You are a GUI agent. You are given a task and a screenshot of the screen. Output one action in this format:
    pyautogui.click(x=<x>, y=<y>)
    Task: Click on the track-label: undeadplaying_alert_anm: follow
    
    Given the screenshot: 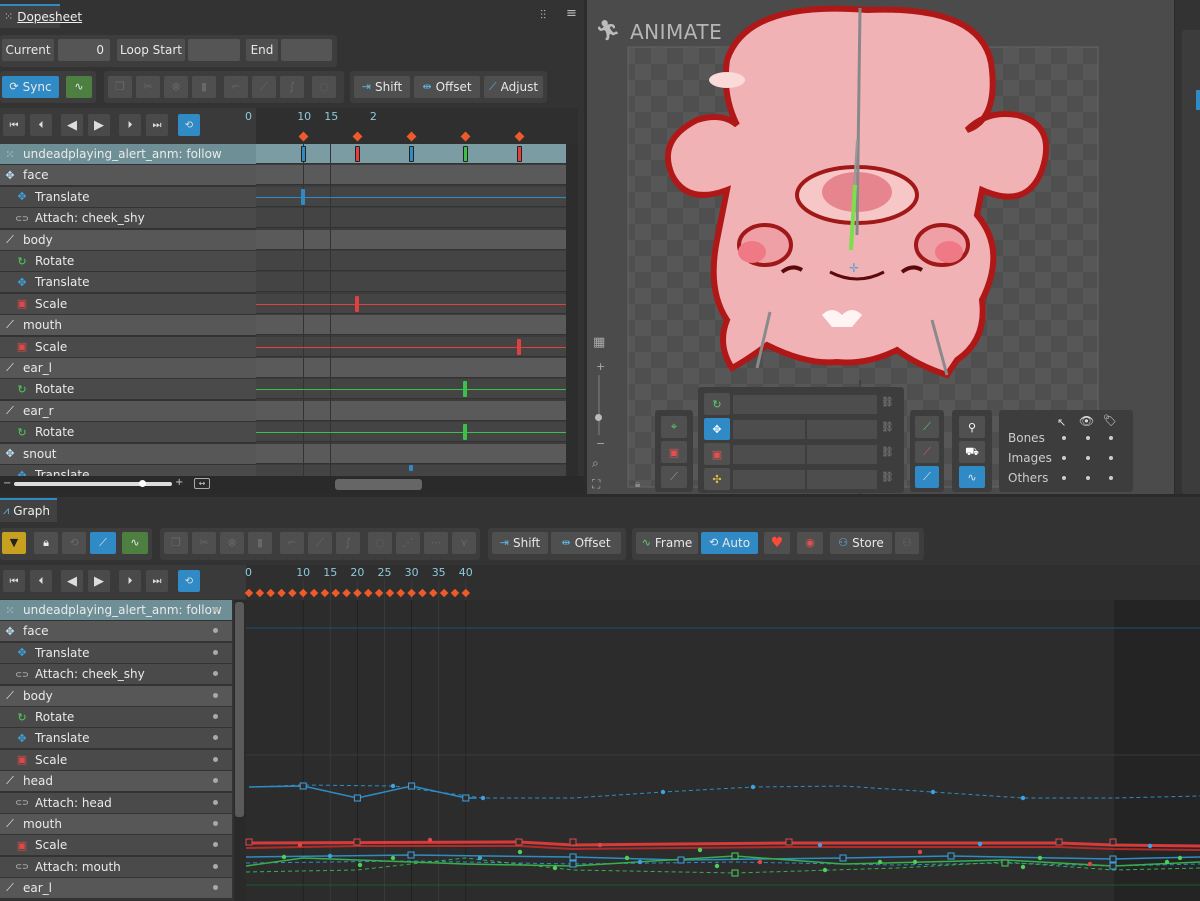 What is the action you would take?
    pyautogui.click(x=122, y=610)
    